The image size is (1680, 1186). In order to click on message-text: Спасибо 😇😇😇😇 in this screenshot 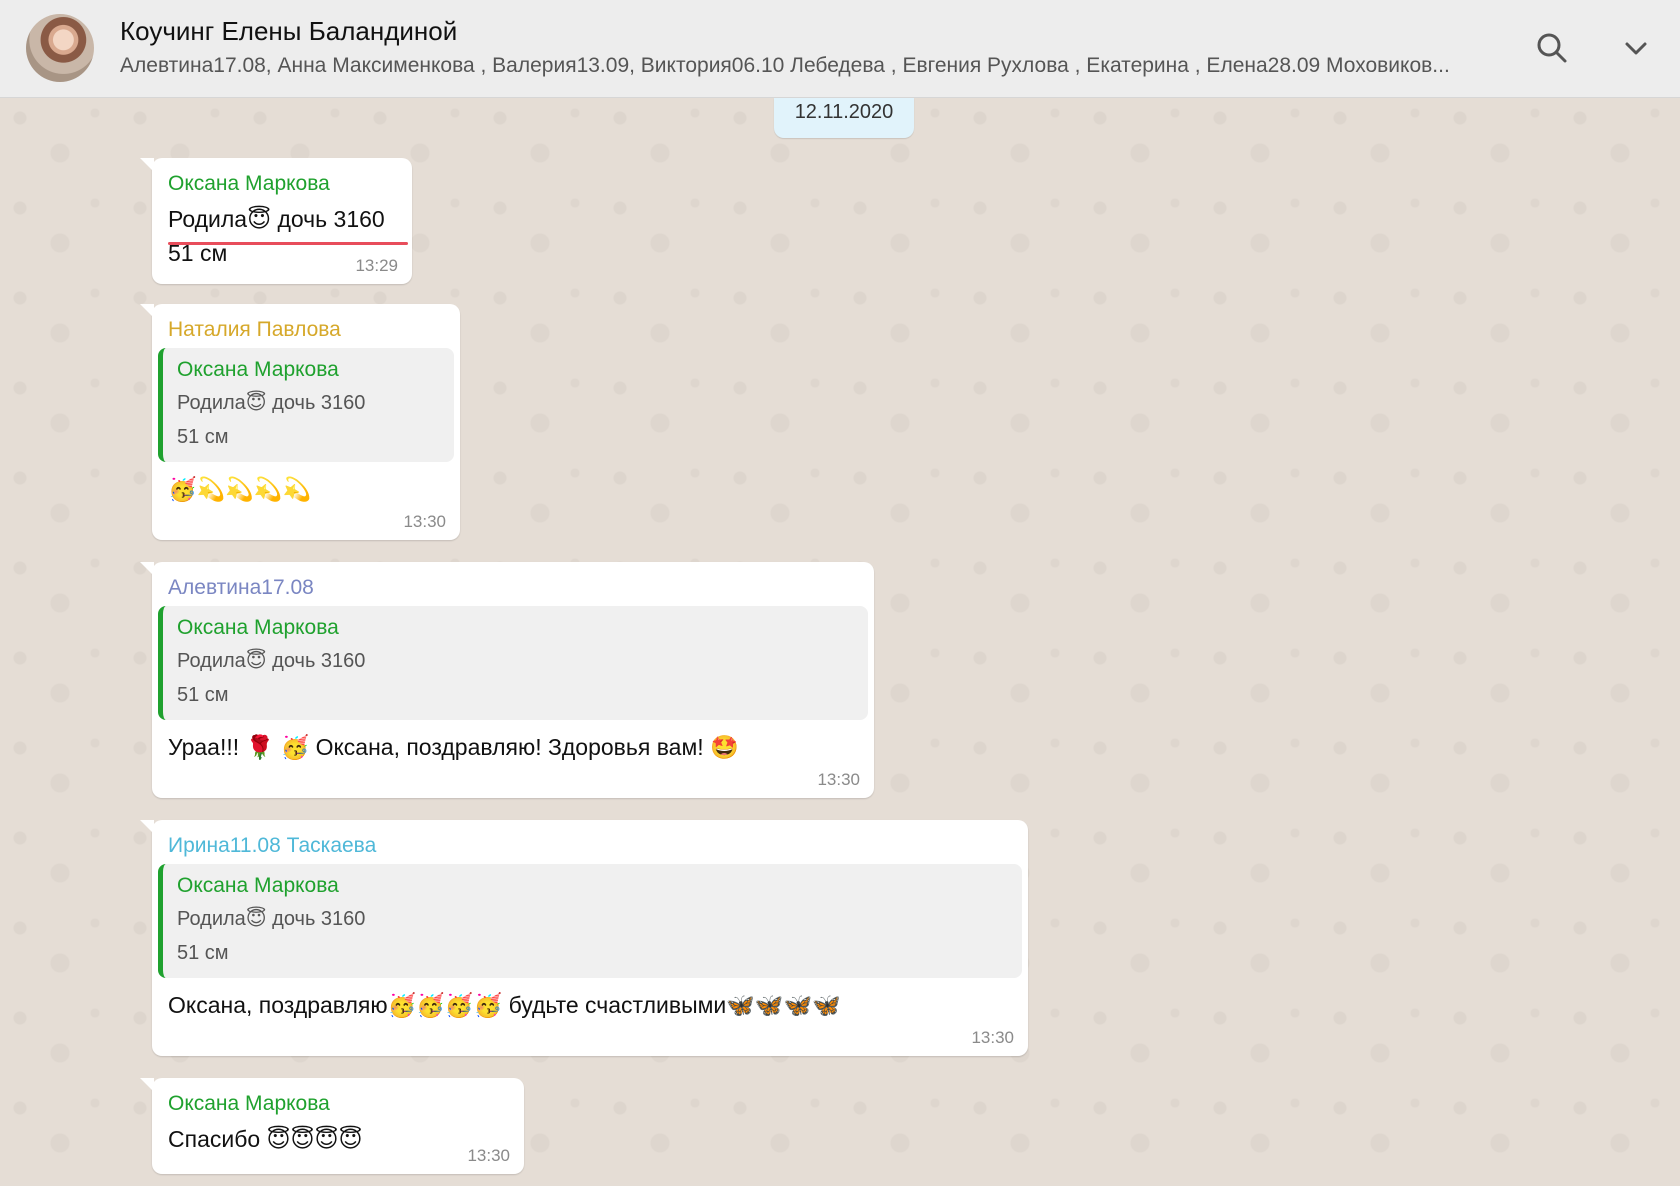, I will do `click(265, 1139)`.